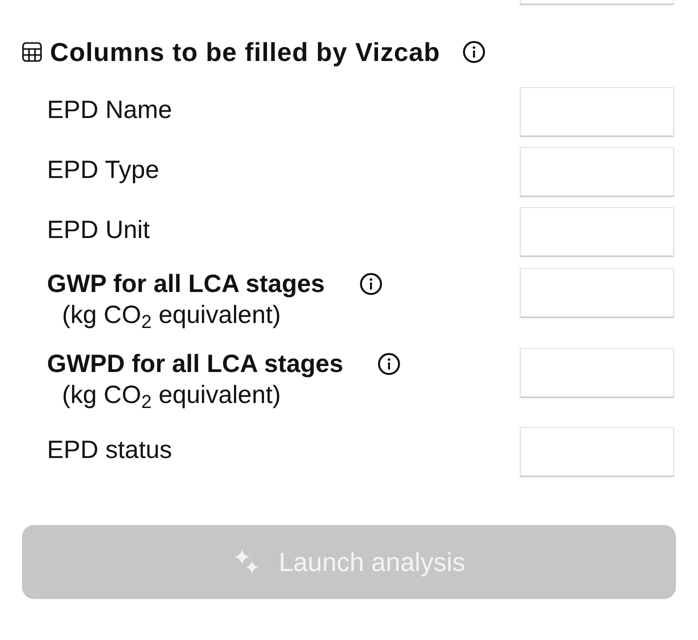 Image resolution: width=698 pixels, height=640 pixels. I want to click on column-label: EPD Type, so click(103, 170).